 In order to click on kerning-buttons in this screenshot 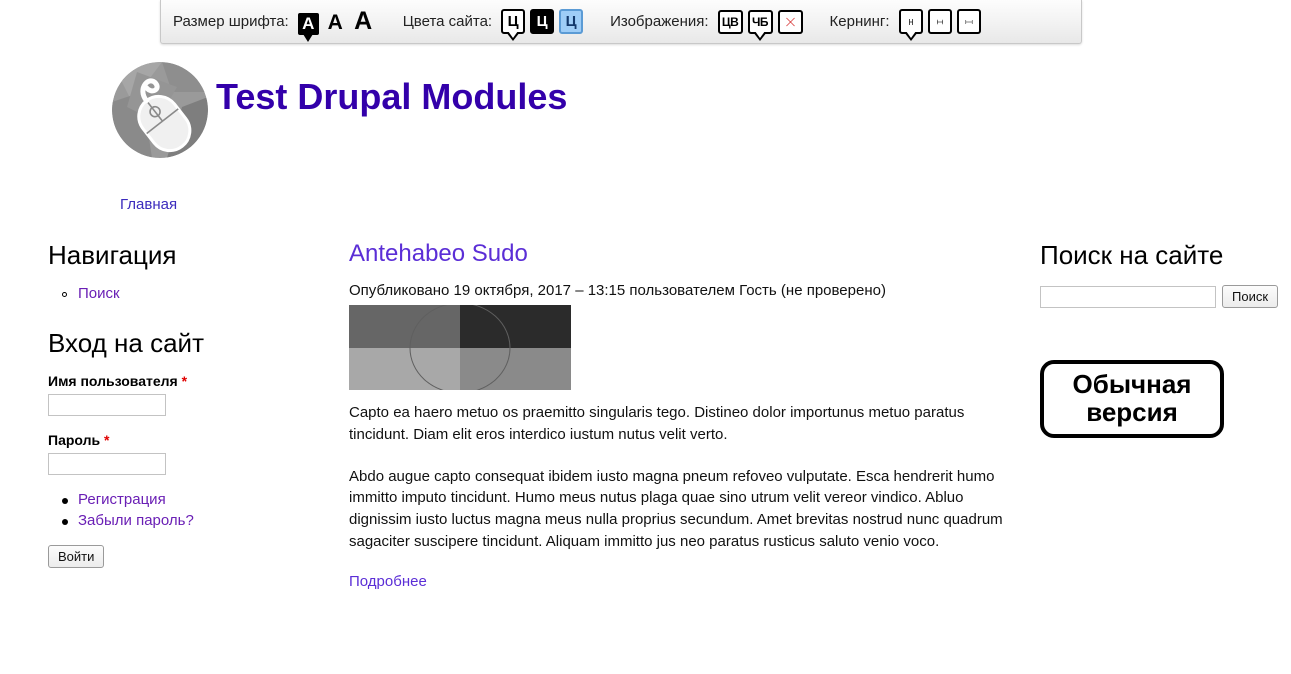, I will do `click(942, 25)`.